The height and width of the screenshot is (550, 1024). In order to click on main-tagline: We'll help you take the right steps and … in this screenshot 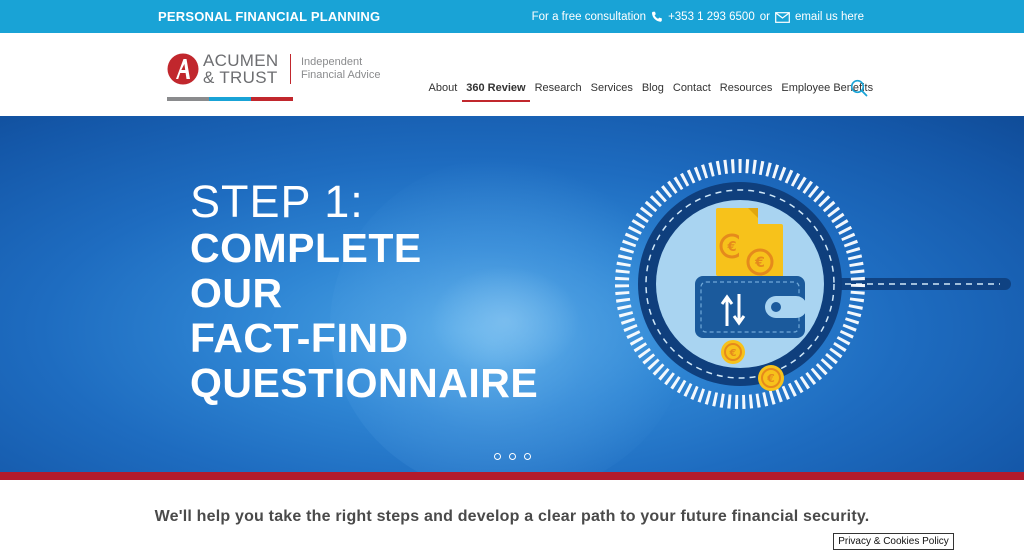, I will do `click(512, 516)`.